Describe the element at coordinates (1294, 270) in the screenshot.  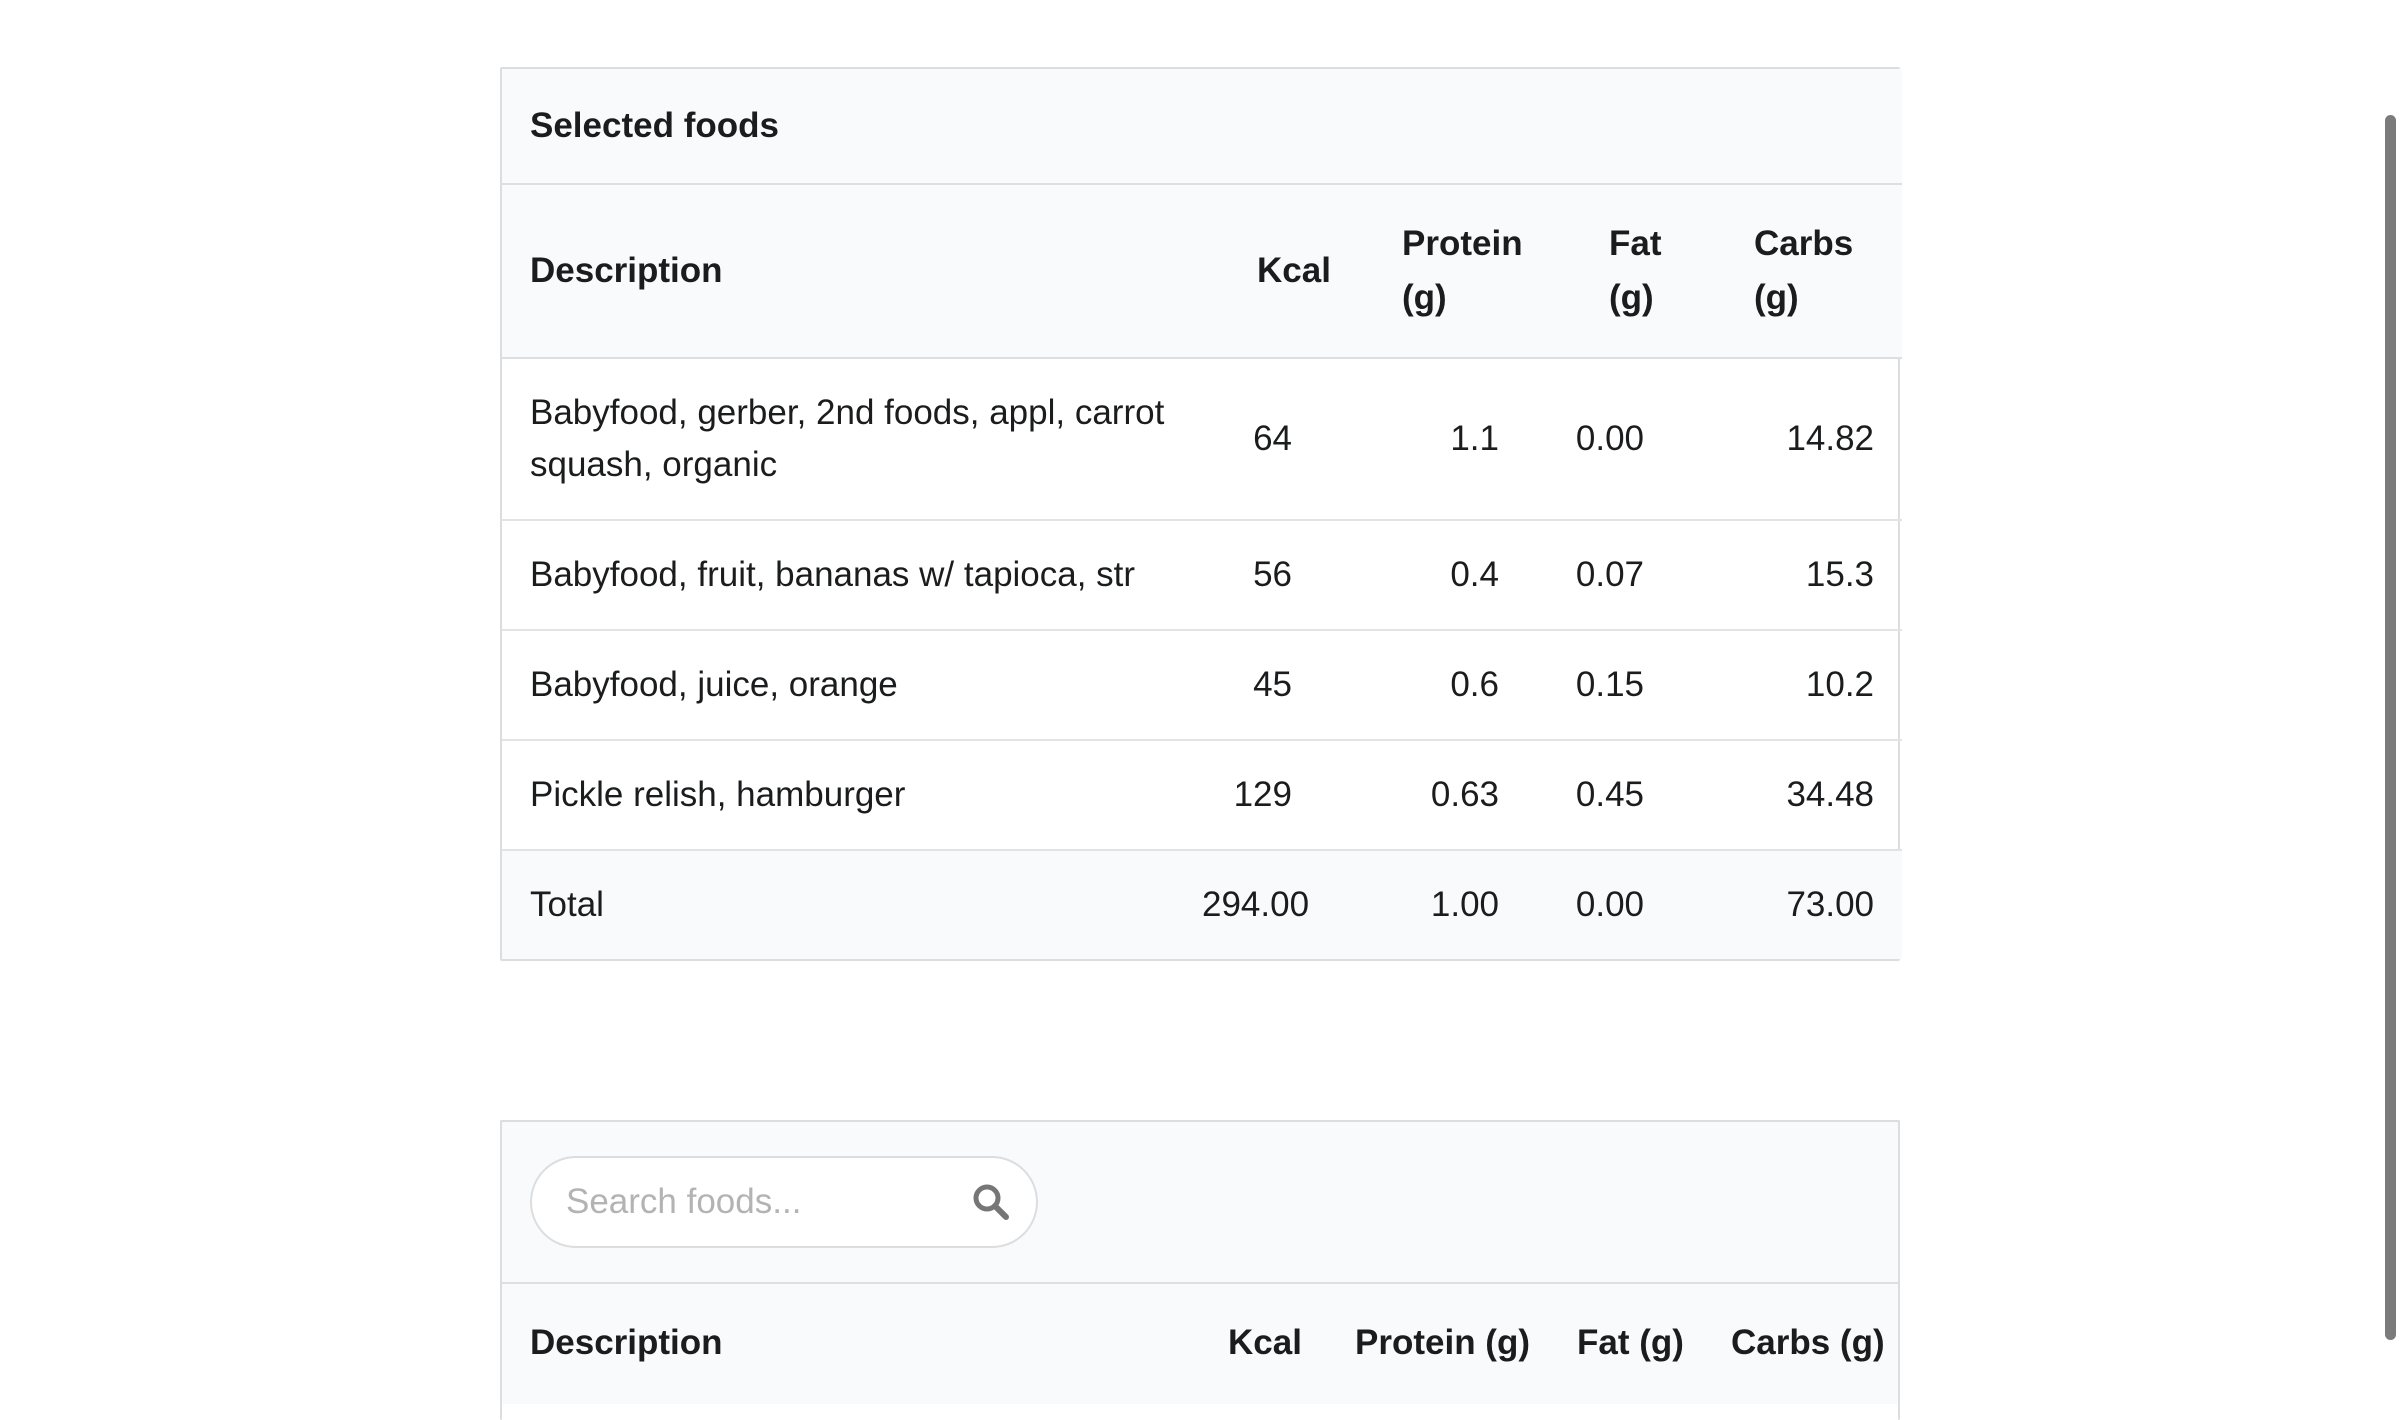
I see `column-header-kcal-label: Kcal` at that location.